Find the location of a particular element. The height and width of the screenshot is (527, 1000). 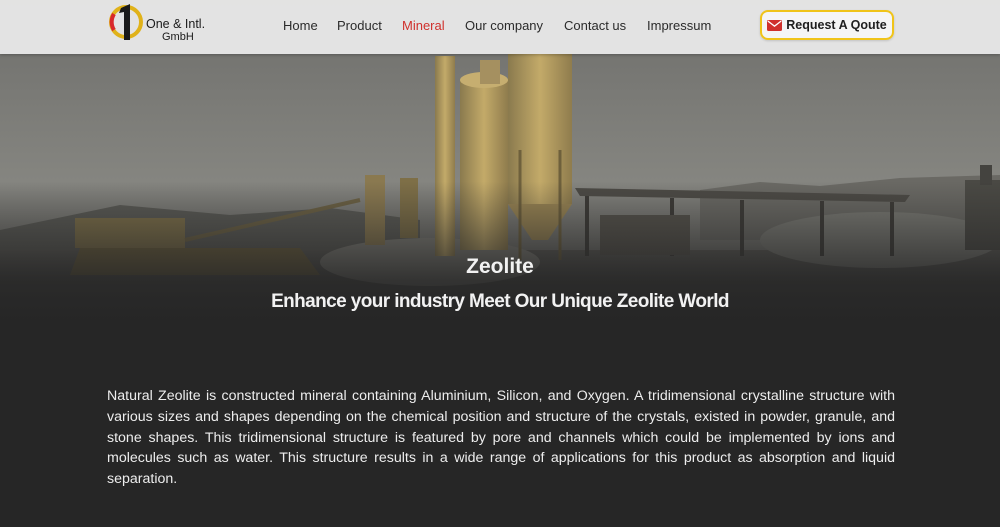

request-quote-button: Request A Qoute is located at coordinates (827, 25).